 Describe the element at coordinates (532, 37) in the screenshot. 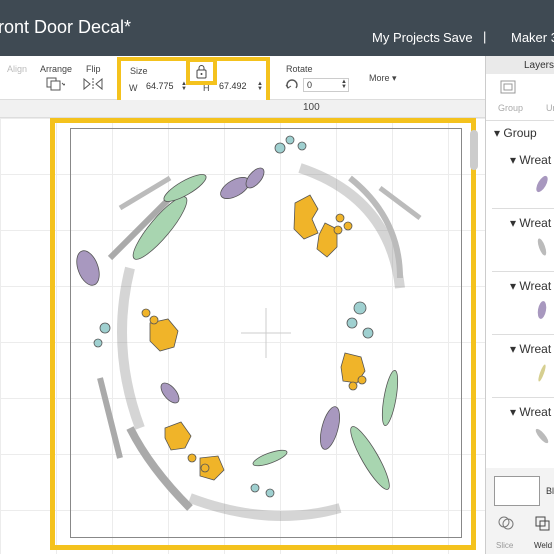

I see `machine-select: Maker 3` at that location.